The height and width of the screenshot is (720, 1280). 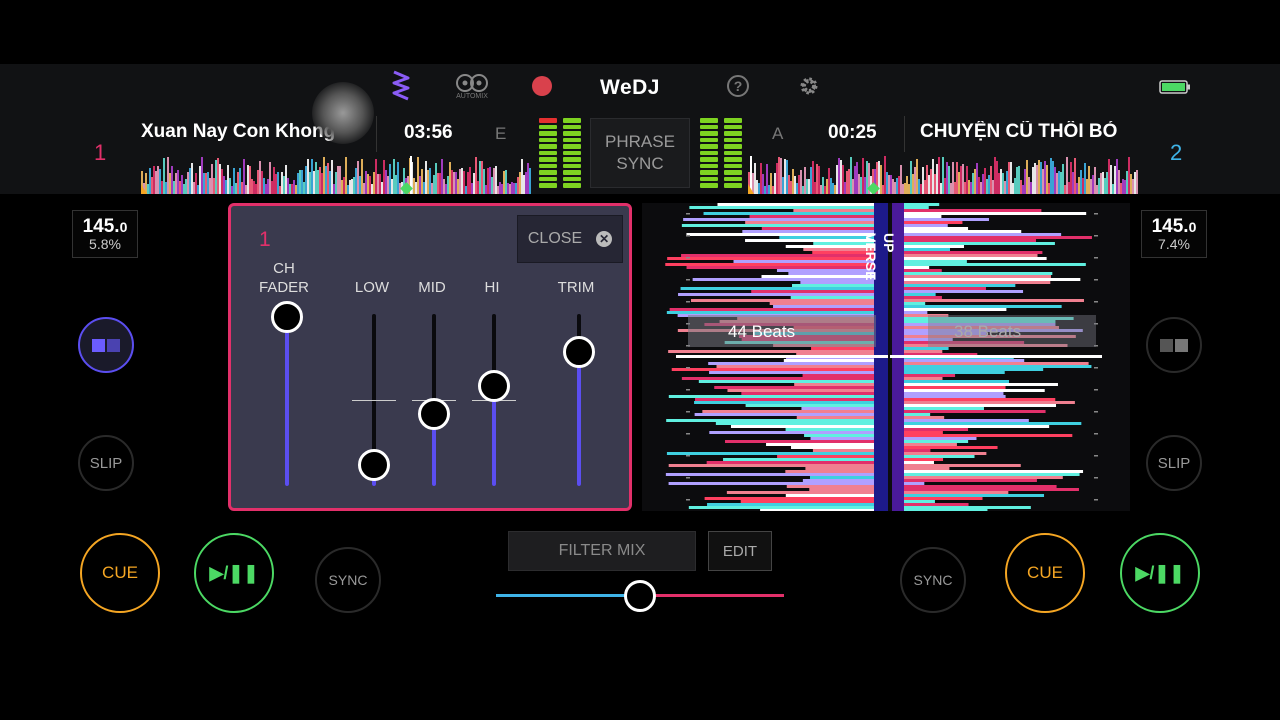 What do you see at coordinates (943, 175) in the screenshot?
I see `deck2-overview-waveform` at bounding box center [943, 175].